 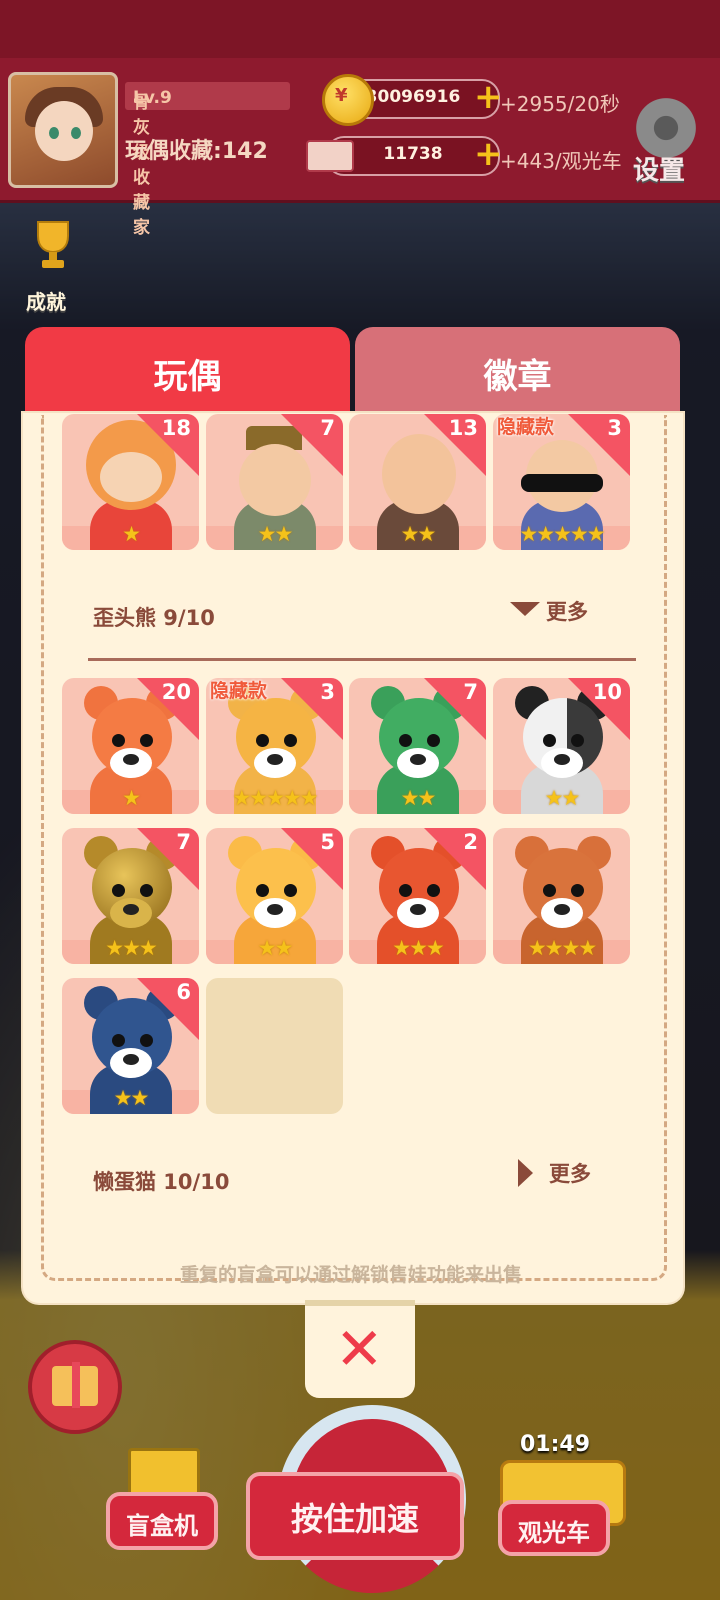 What do you see at coordinates (659, 168) in the screenshot?
I see `settings-label: 设置` at bounding box center [659, 168].